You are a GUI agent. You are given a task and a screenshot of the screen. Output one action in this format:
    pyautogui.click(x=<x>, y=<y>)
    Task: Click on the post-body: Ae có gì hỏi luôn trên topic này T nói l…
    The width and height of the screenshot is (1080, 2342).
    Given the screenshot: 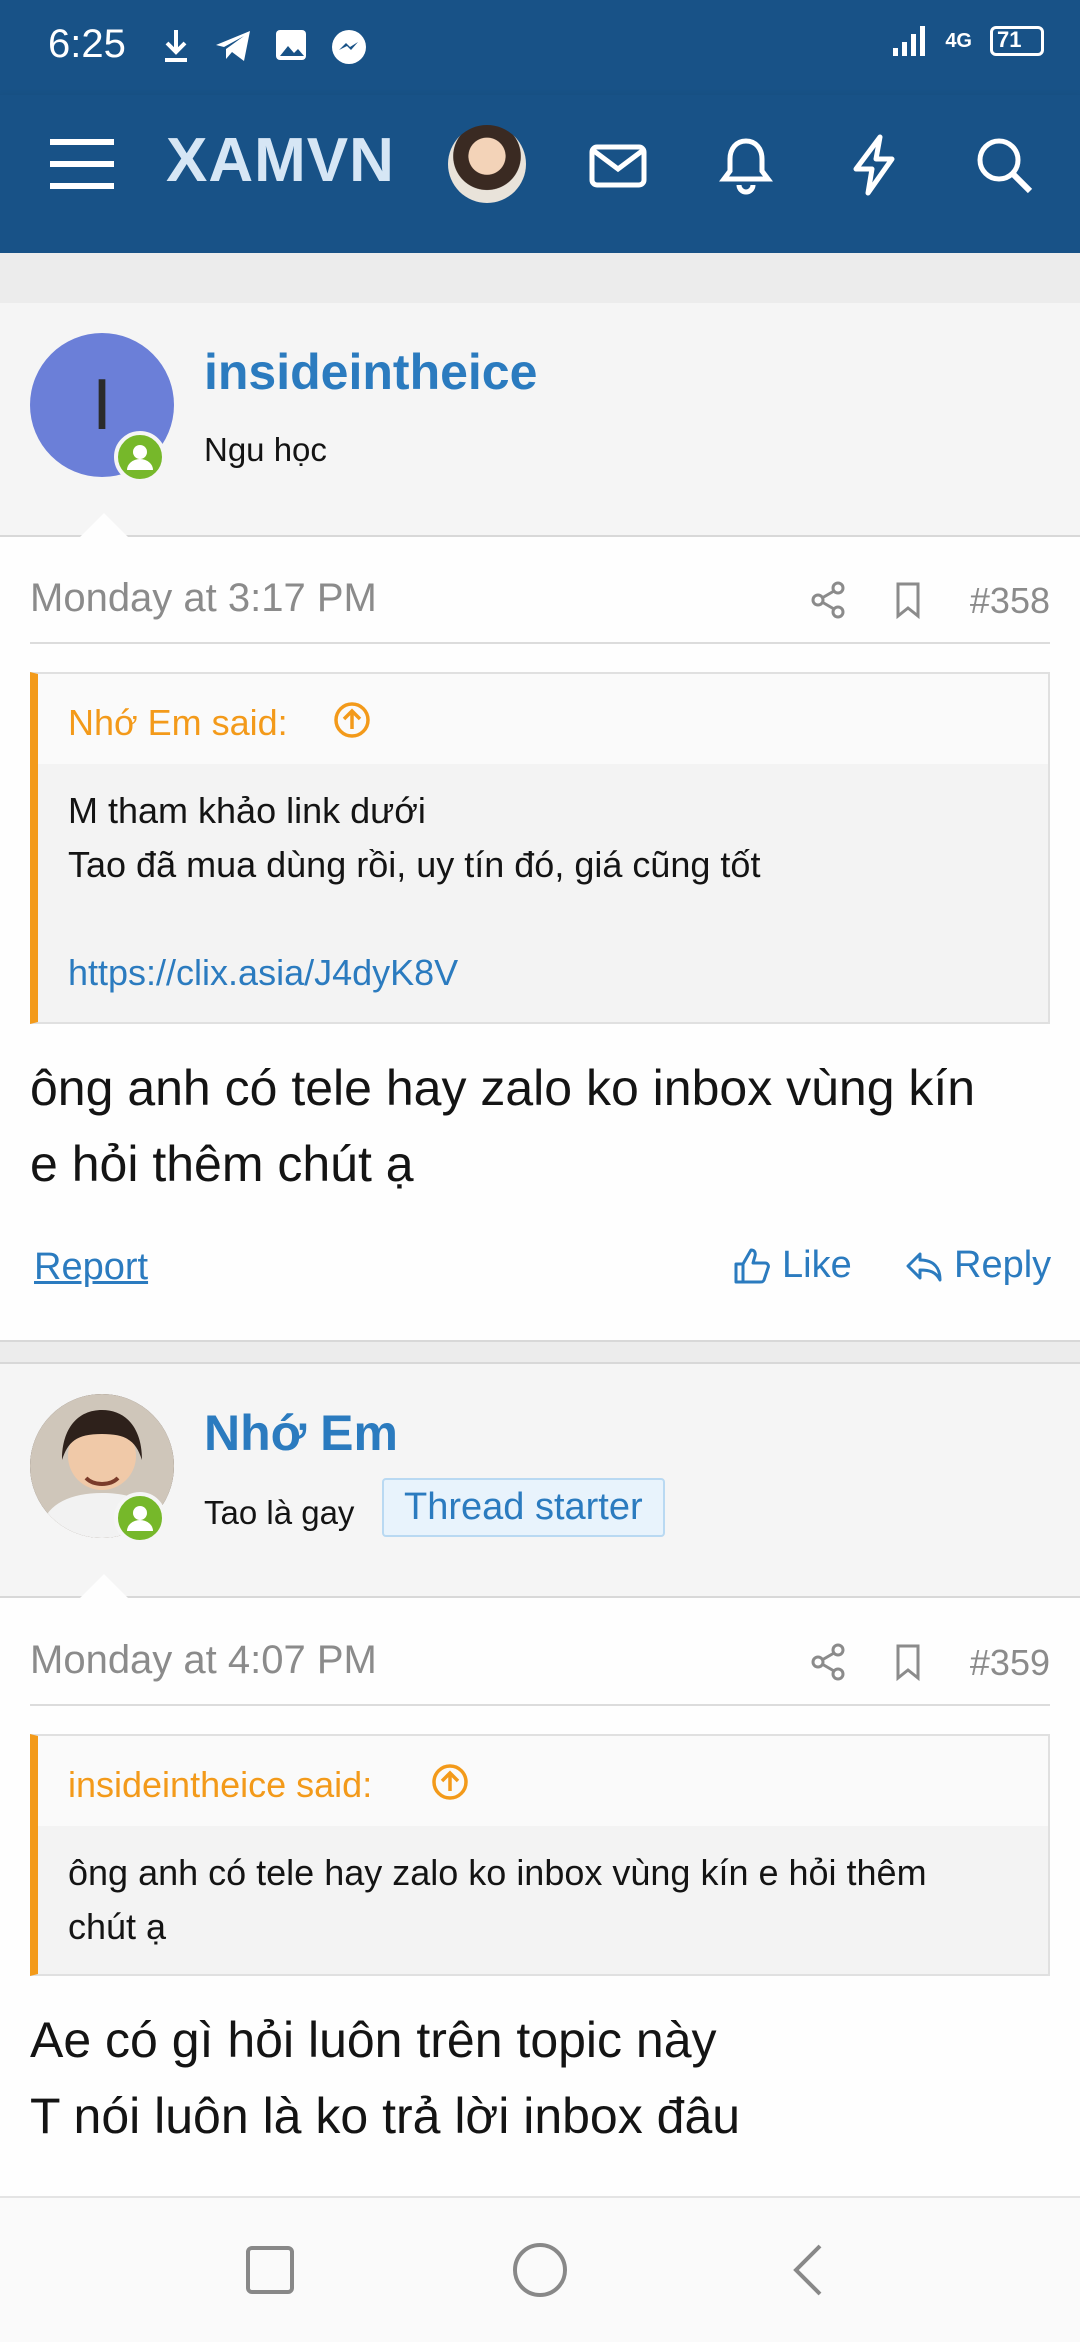 What is the action you would take?
    pyautogui.click(x=545, y=2078)
    